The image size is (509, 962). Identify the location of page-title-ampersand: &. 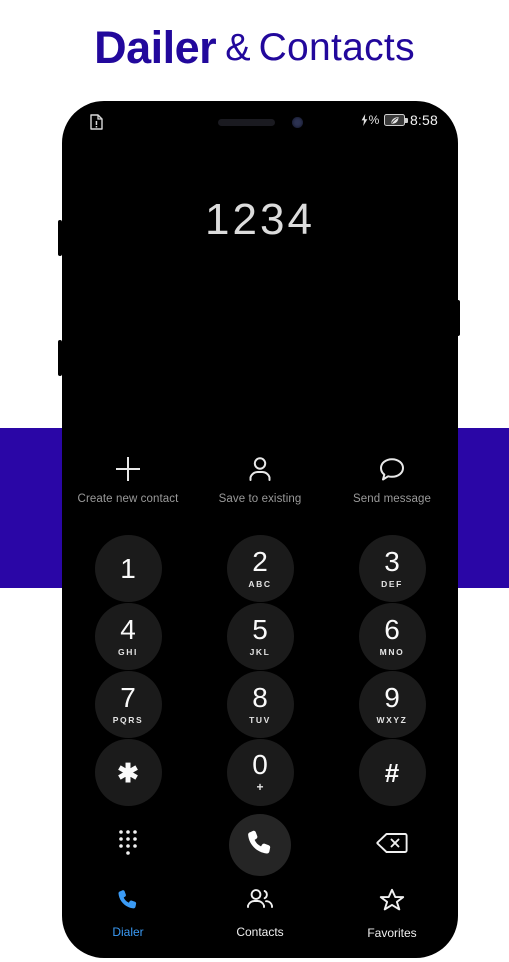
(238, 47).